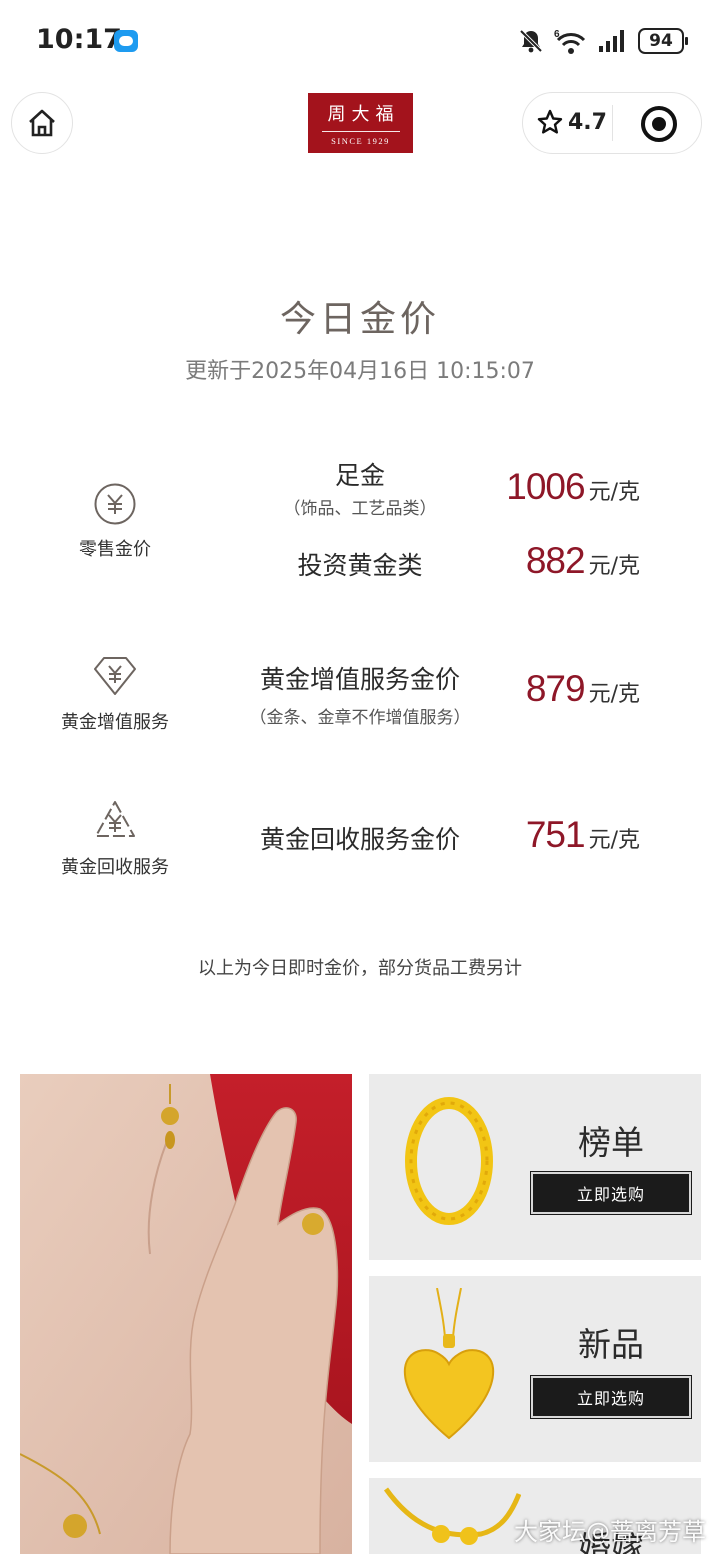  I want to click on price-investment-gold: 882 元/克, so click(583, 561).